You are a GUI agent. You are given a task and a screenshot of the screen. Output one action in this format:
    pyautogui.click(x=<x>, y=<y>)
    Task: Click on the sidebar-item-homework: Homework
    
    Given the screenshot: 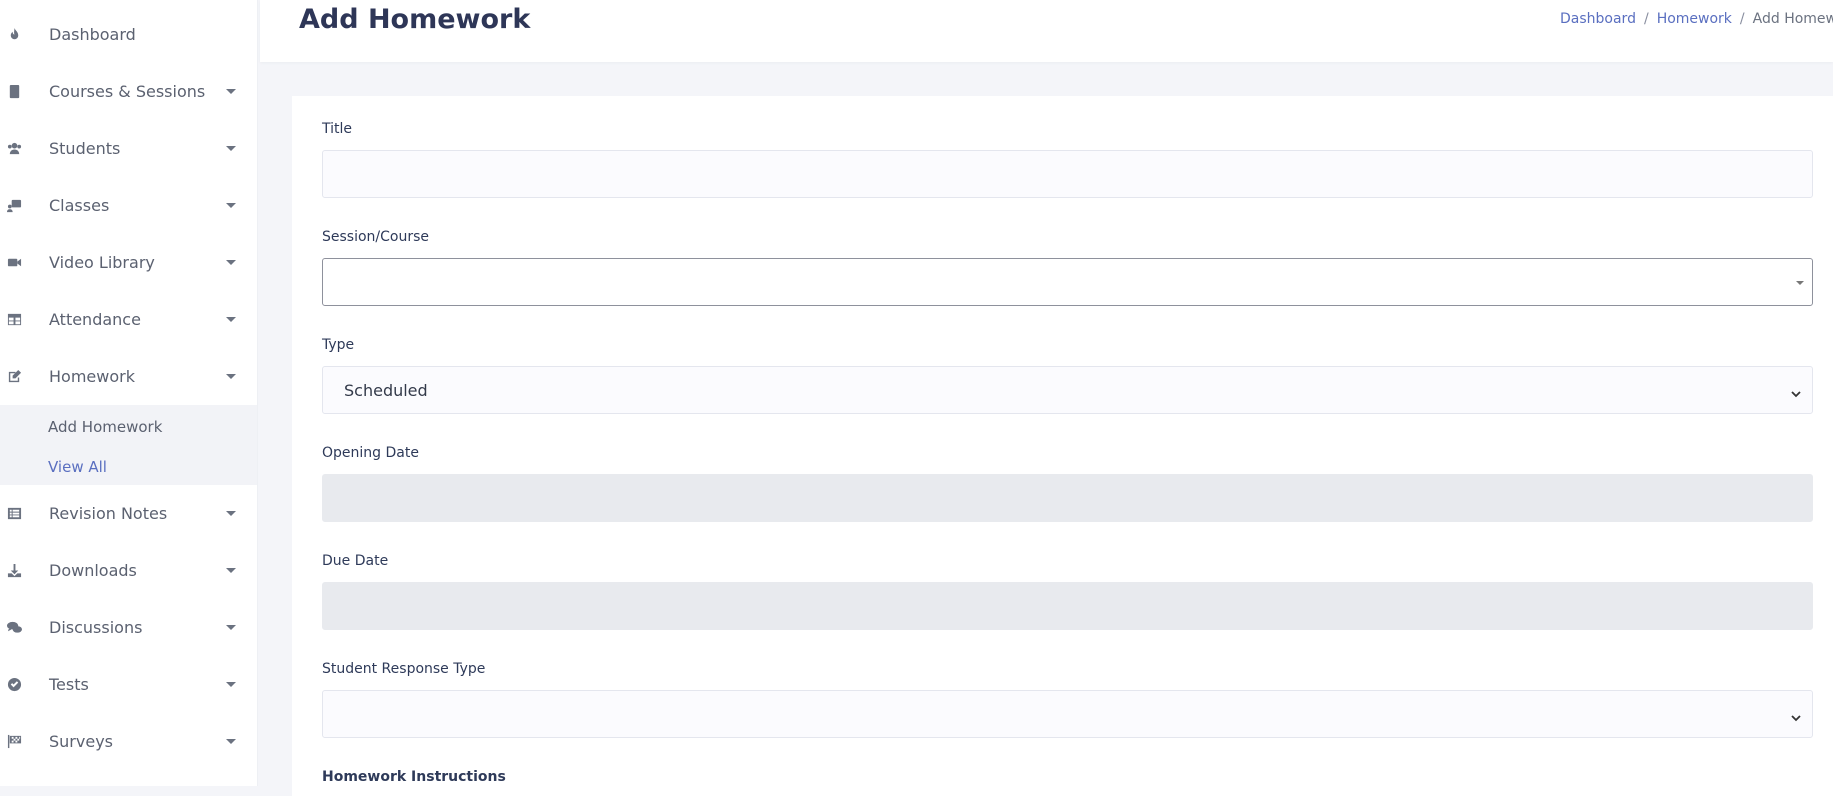 What is the action you would take?
    pyautogui.click(x=128, y=376)
    